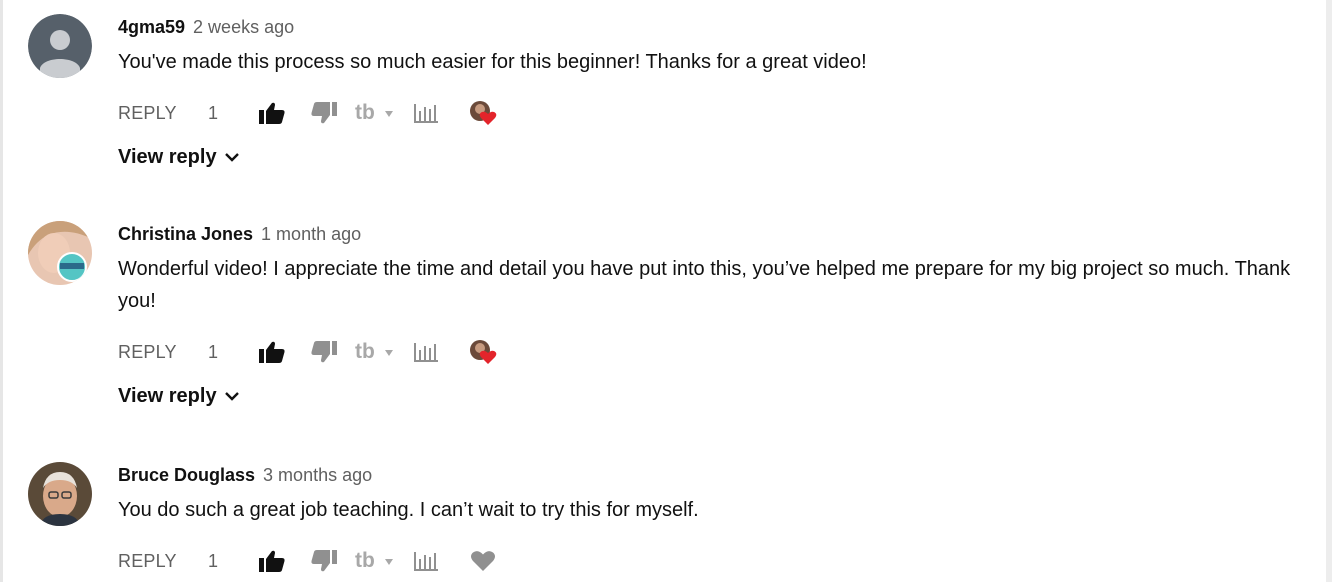 This screenshot has height=582, width=1332. I want to click on comment-author: 4gma59, so click(151, 27).